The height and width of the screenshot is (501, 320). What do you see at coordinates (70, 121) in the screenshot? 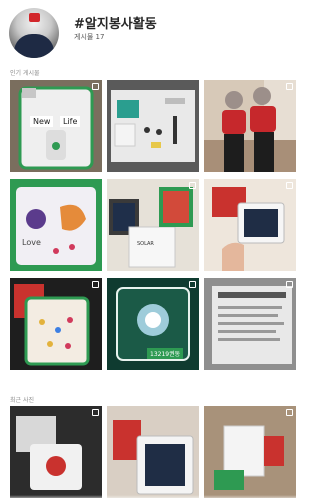
I see `tile-caption-life: Life` at bounding box center [70, 121].